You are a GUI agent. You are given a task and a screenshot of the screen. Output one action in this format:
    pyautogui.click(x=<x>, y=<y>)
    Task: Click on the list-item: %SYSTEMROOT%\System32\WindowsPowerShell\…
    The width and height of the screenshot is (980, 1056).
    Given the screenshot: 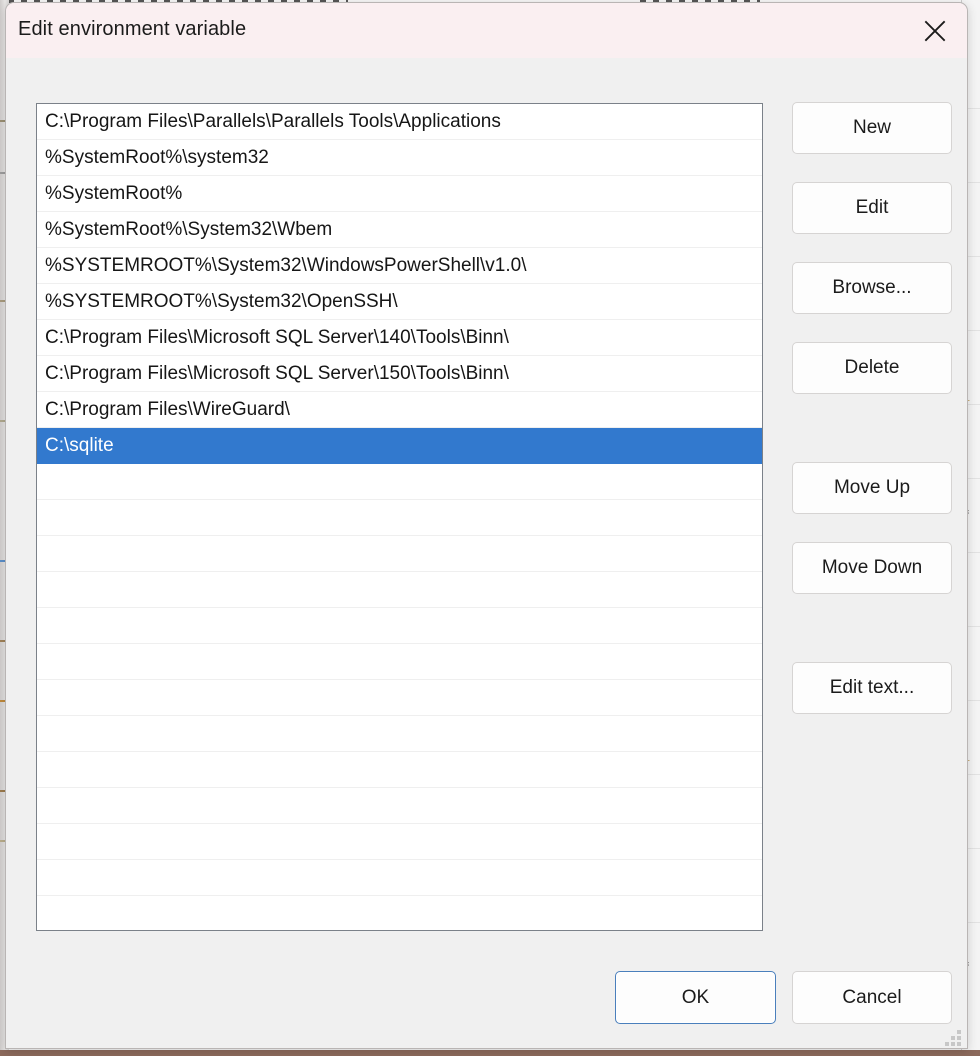 What is the action you would take?
    pyautogui.click(x=399, y=266)
    